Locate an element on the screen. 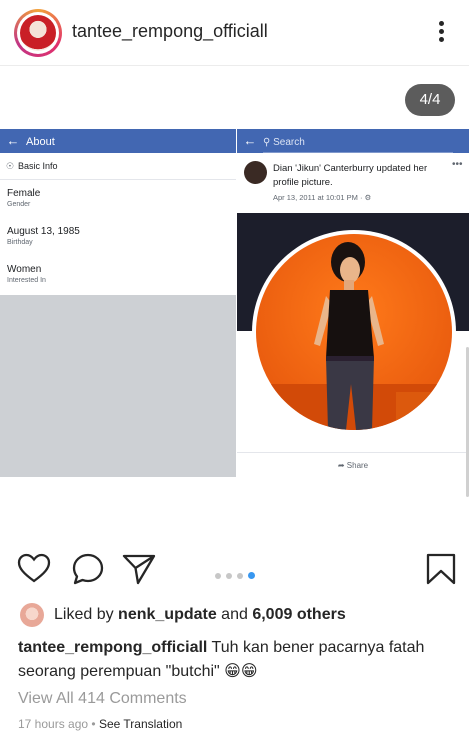 Image resolution: width=469 pixels, height=745 pixels. person-figure is located at coordinates (354, 336).